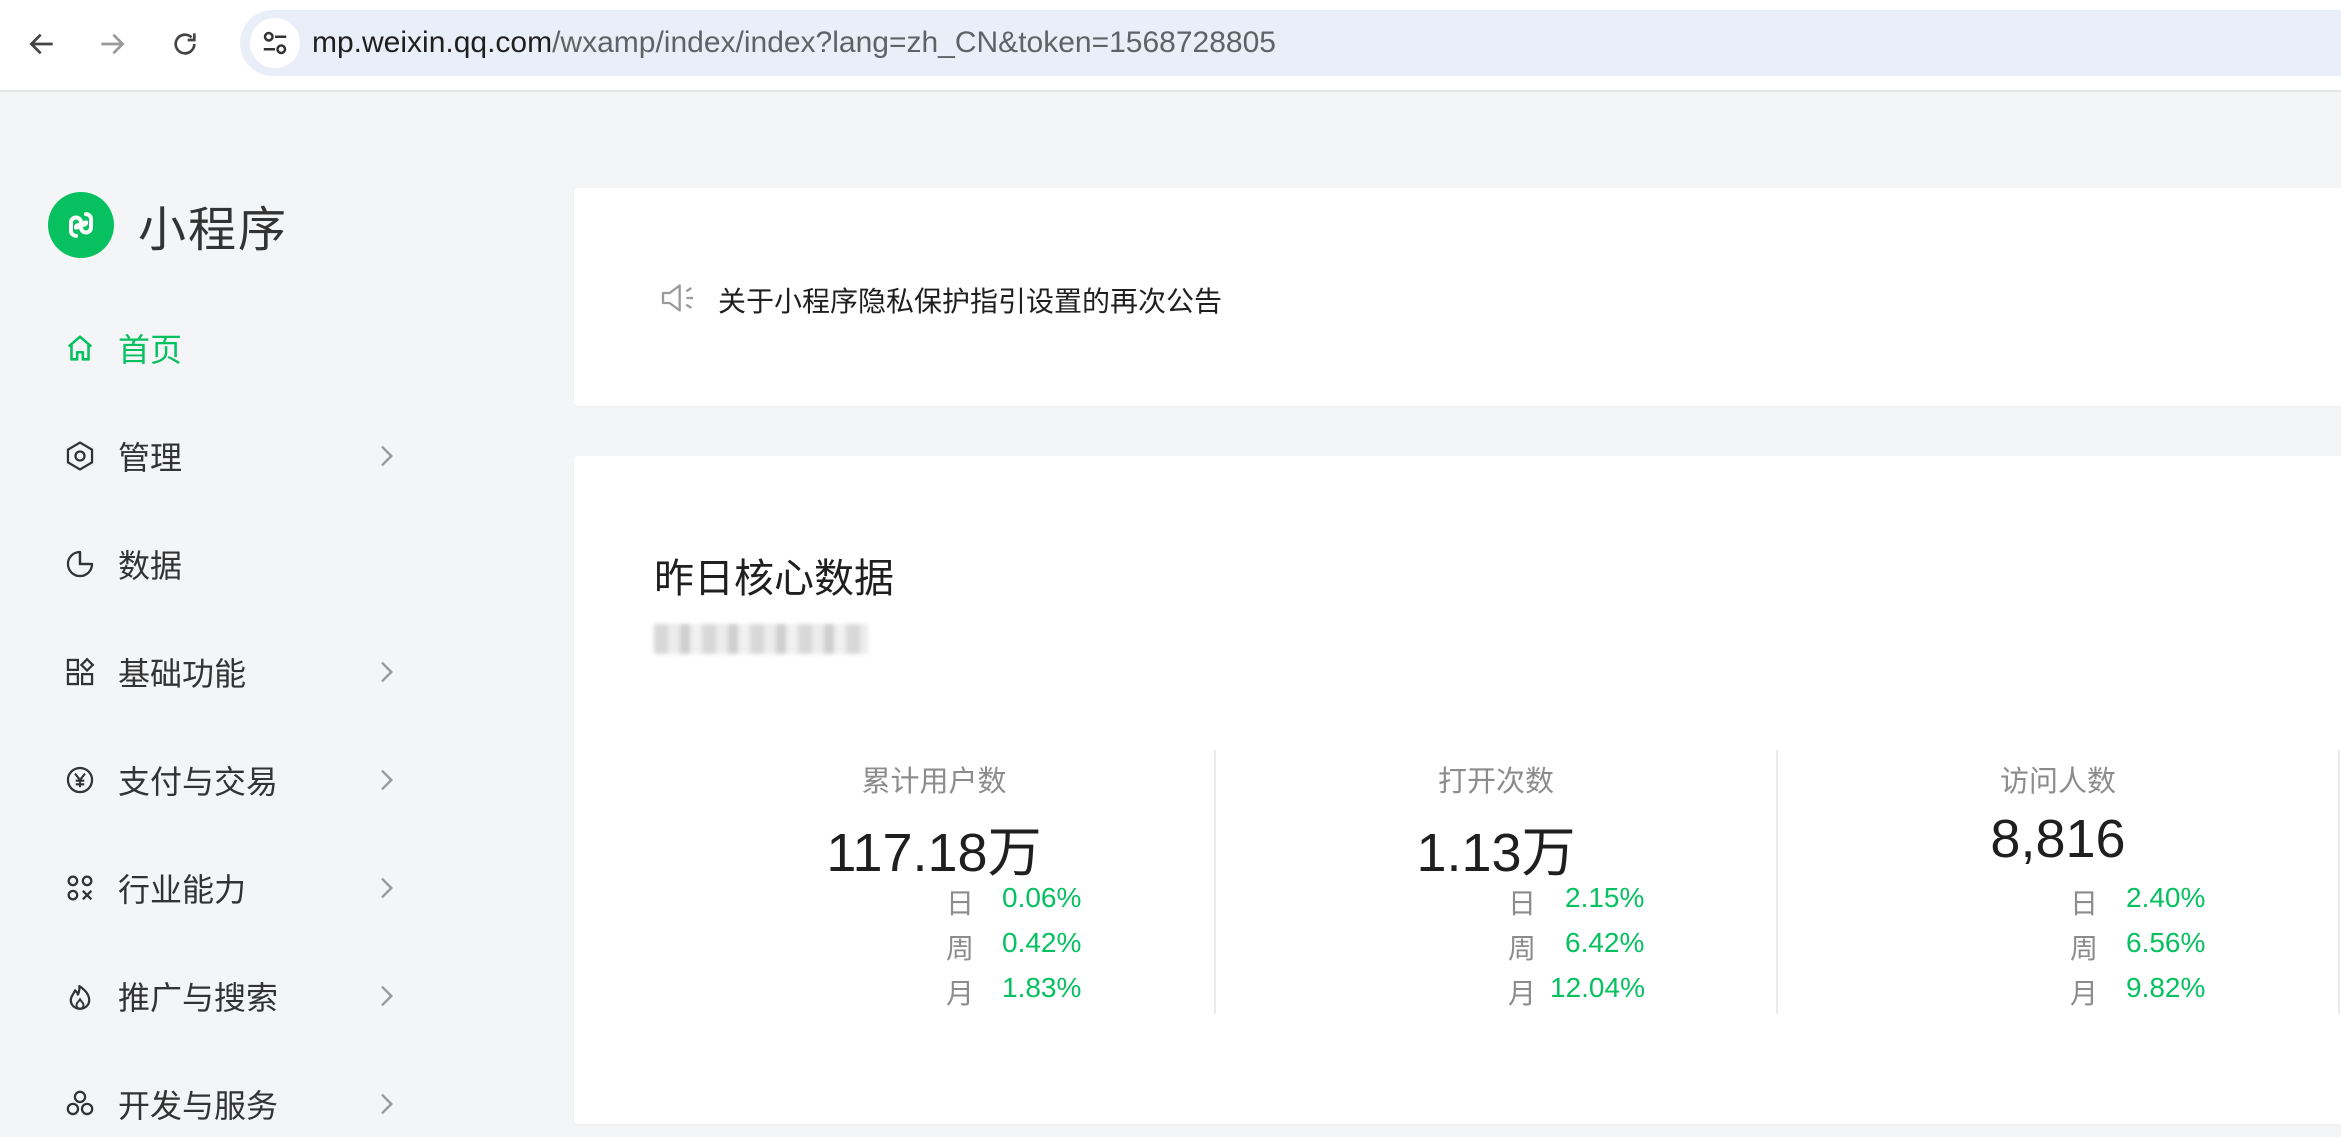  I want to click on pie-chart-icon, so click(80, 564).